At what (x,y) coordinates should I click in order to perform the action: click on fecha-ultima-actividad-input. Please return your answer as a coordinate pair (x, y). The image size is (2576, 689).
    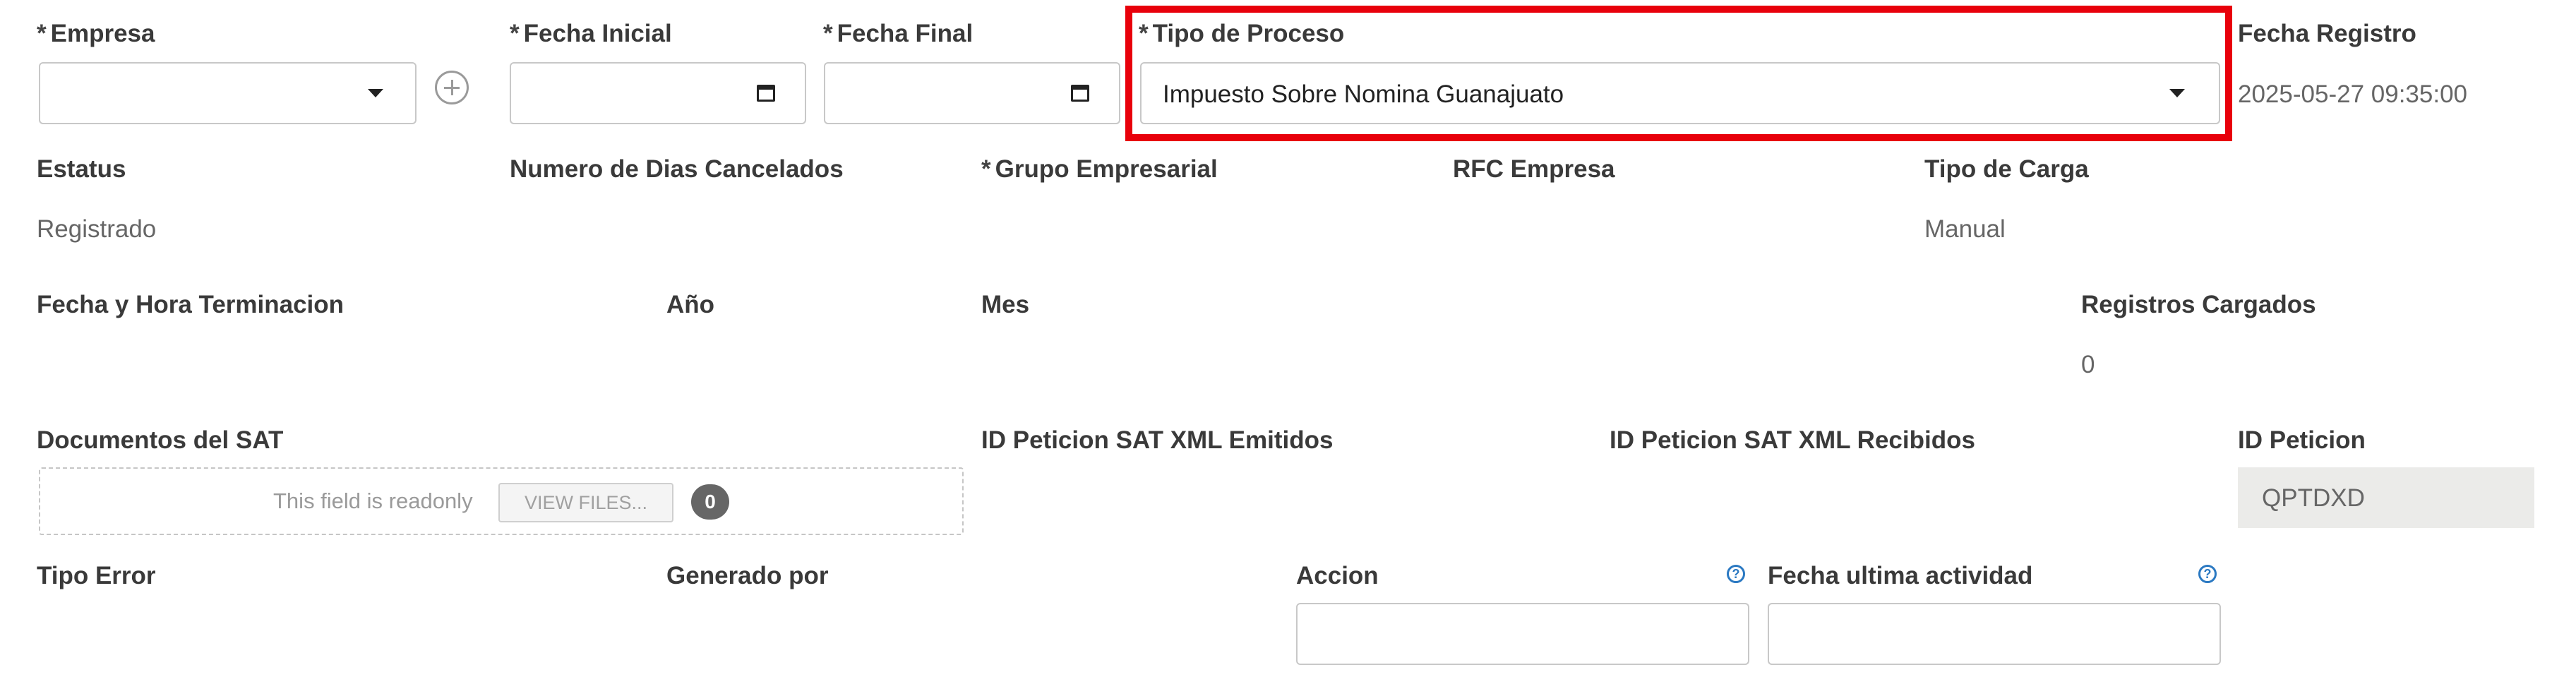
    Looking at the image, I should click on (1994, 634).